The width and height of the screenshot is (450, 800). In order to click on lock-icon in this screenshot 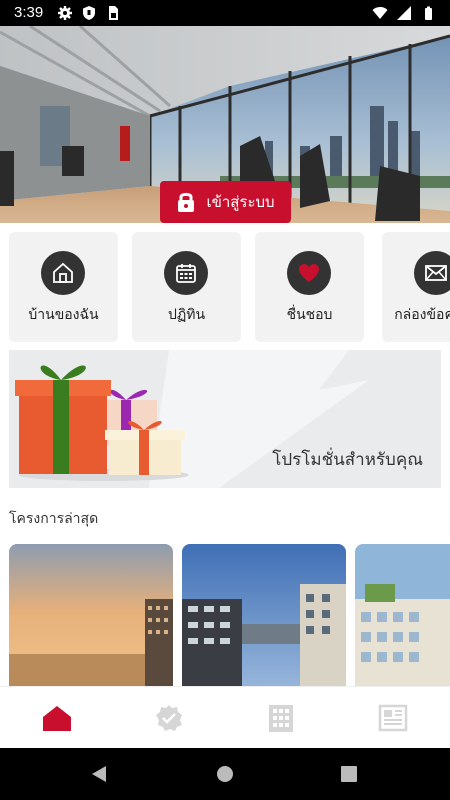, I will do `click(186, 202)`.